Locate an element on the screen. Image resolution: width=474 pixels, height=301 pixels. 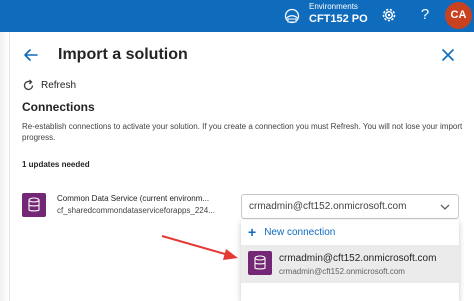
chevron-down-icon is located at coordinates (445, 207).